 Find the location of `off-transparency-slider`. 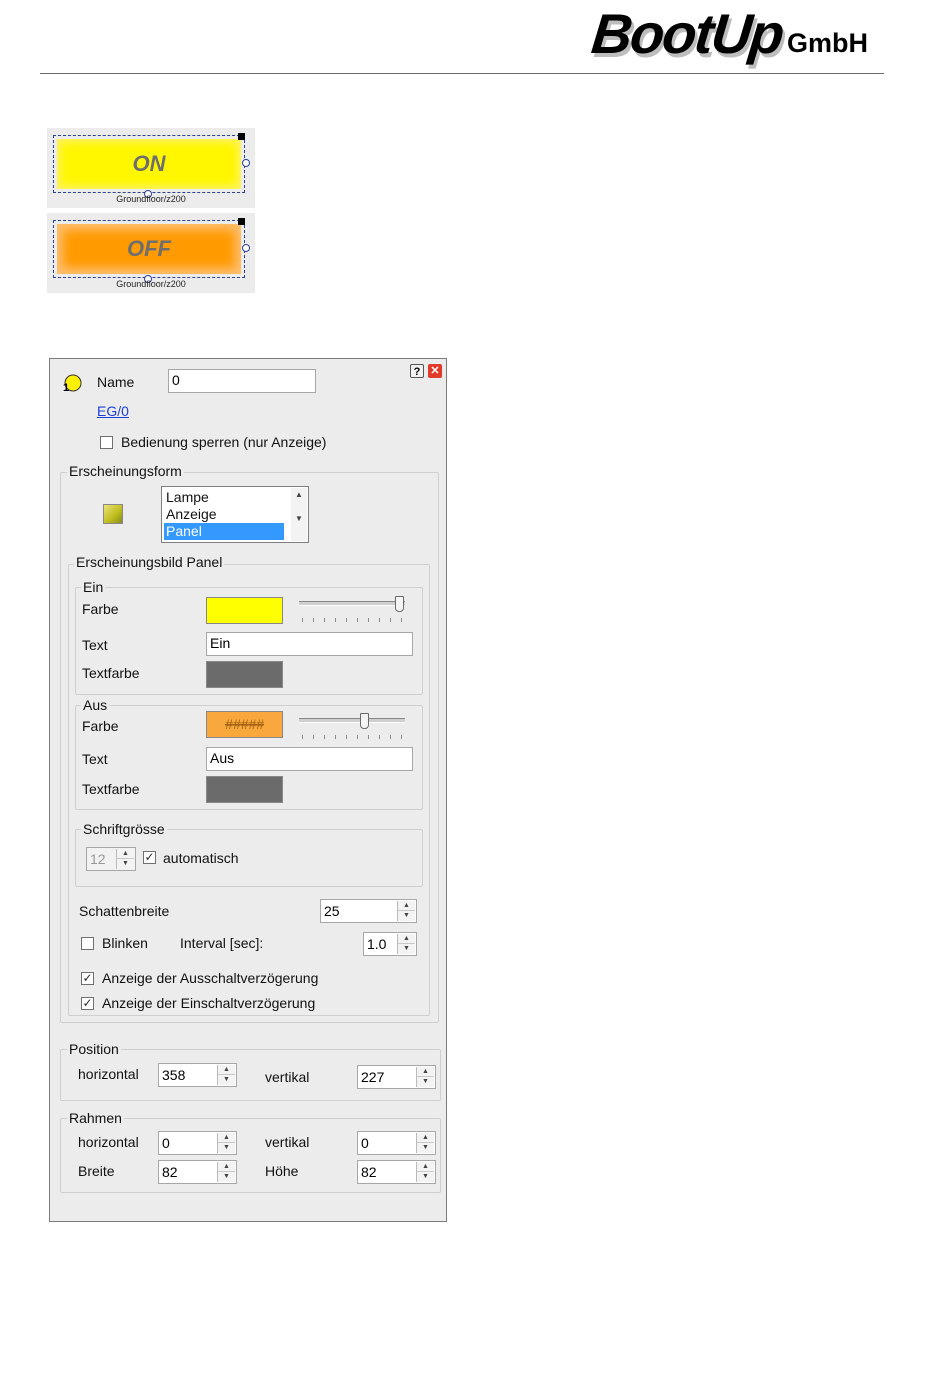

off-transparency-slider is located at coordinates (352, 728).